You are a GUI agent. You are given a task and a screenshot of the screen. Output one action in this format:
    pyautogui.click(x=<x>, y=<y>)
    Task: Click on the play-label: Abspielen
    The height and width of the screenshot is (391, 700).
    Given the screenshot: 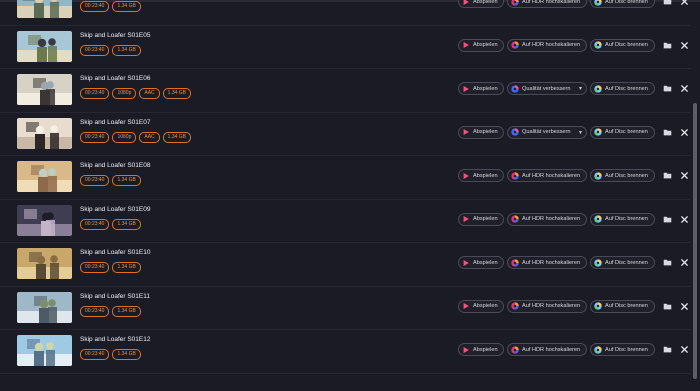 What is the action you would take?
    pyautogui.click(x=485, y=45)
    